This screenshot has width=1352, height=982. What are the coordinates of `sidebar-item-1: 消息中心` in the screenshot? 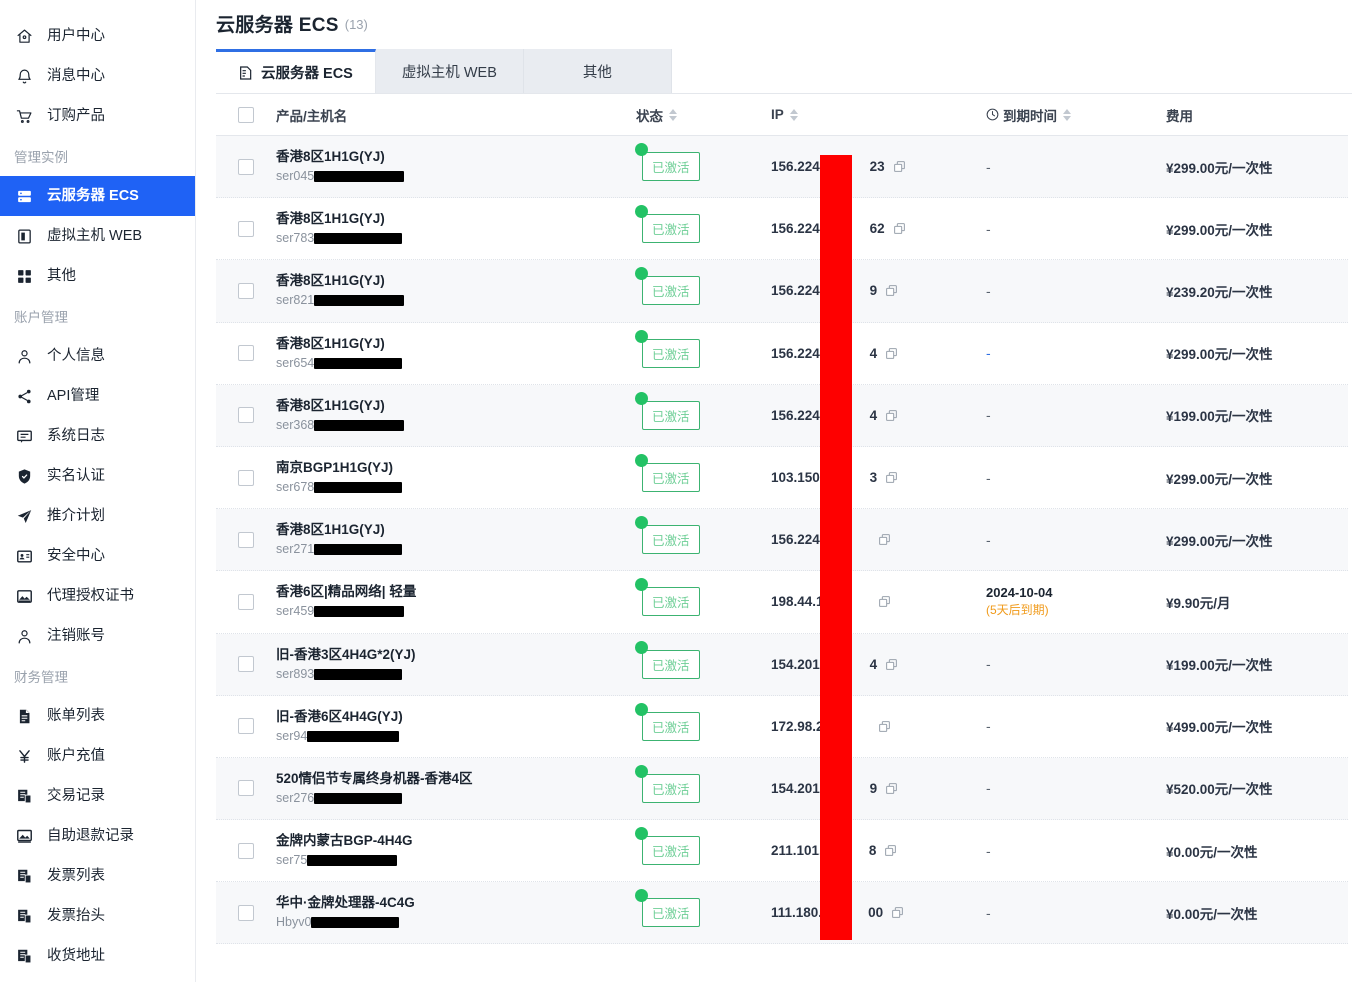 It's located at (97, 76).